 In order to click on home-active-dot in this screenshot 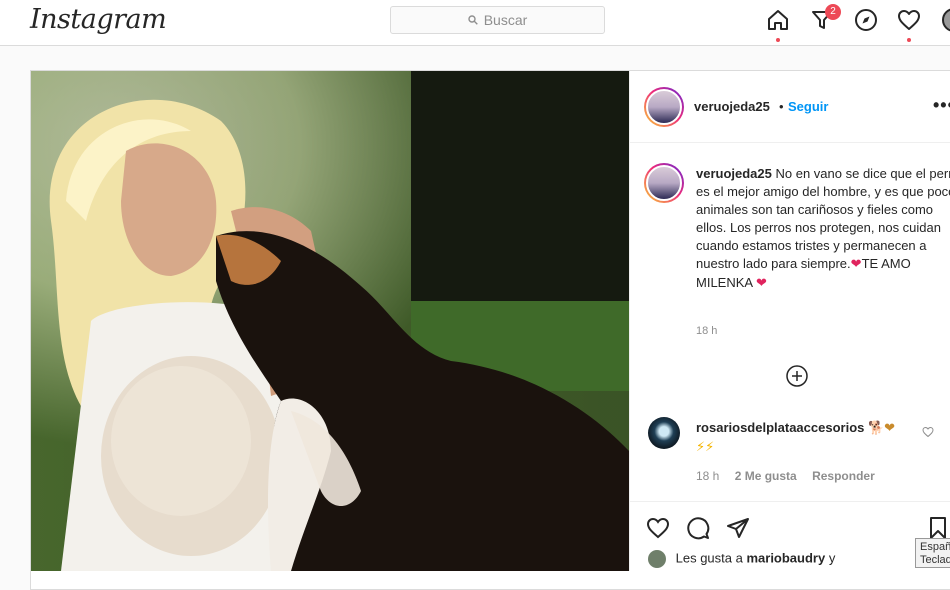, I will do `click(778, 40)`.